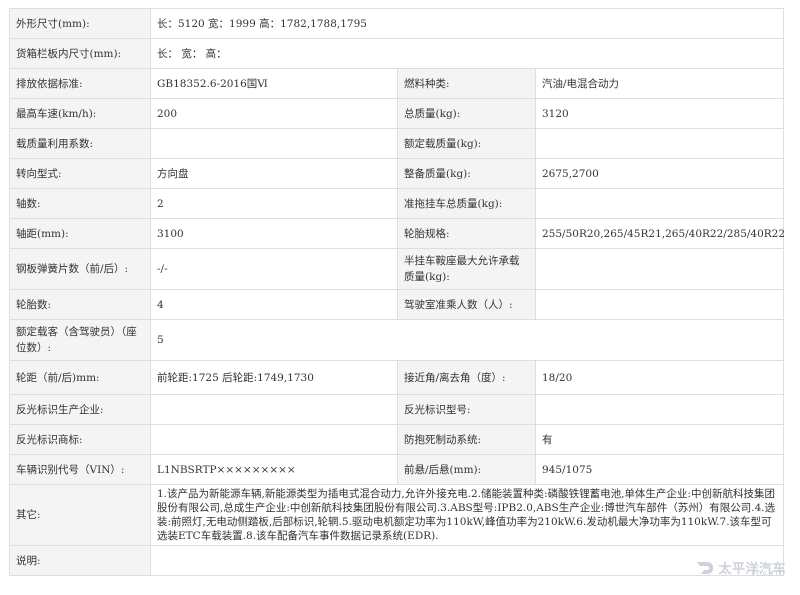 The height and width of the screenshot is (595, 800). Describe the element at coordinates (768, 574) in the screenshot. I see `watermark-subtext: PCAUTO` at that location.